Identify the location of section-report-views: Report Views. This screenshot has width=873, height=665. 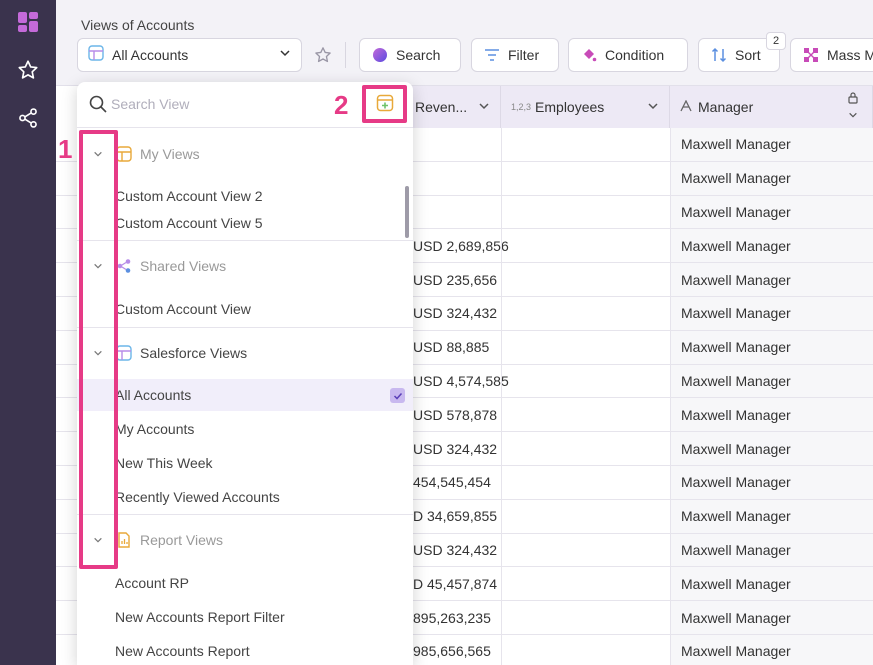
(245, 540).